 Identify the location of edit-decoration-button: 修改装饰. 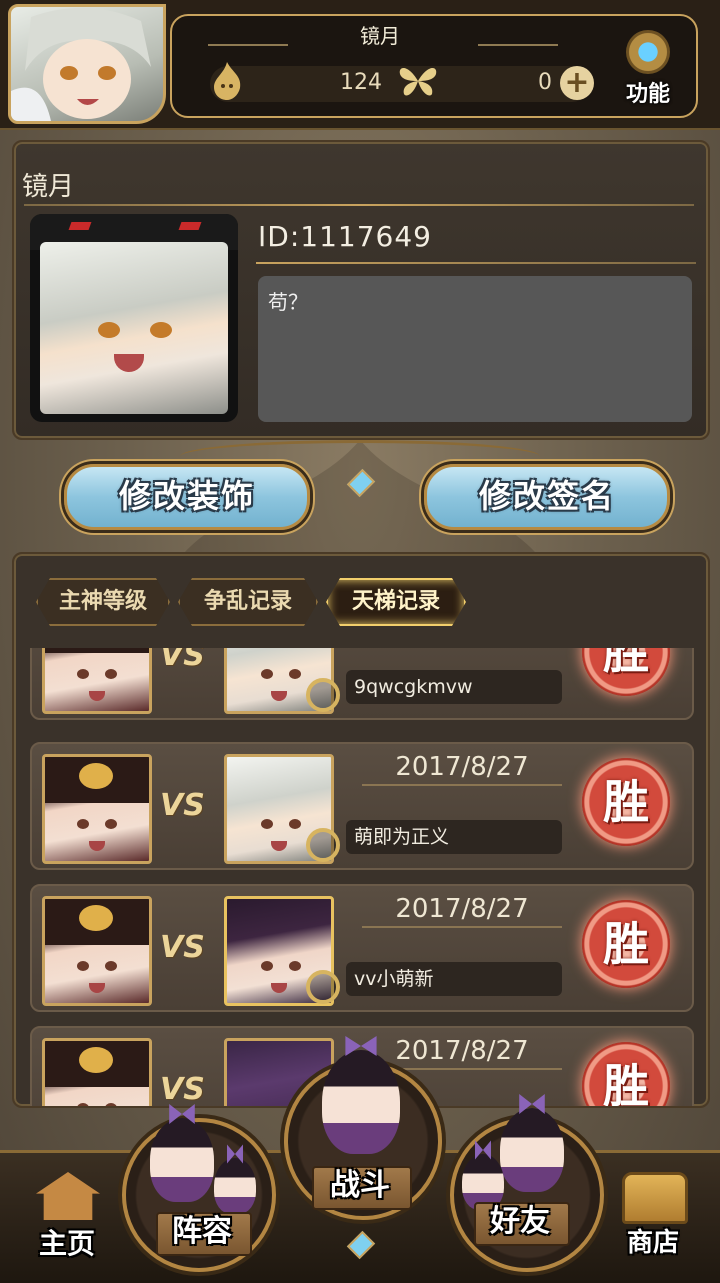
(187, 497).